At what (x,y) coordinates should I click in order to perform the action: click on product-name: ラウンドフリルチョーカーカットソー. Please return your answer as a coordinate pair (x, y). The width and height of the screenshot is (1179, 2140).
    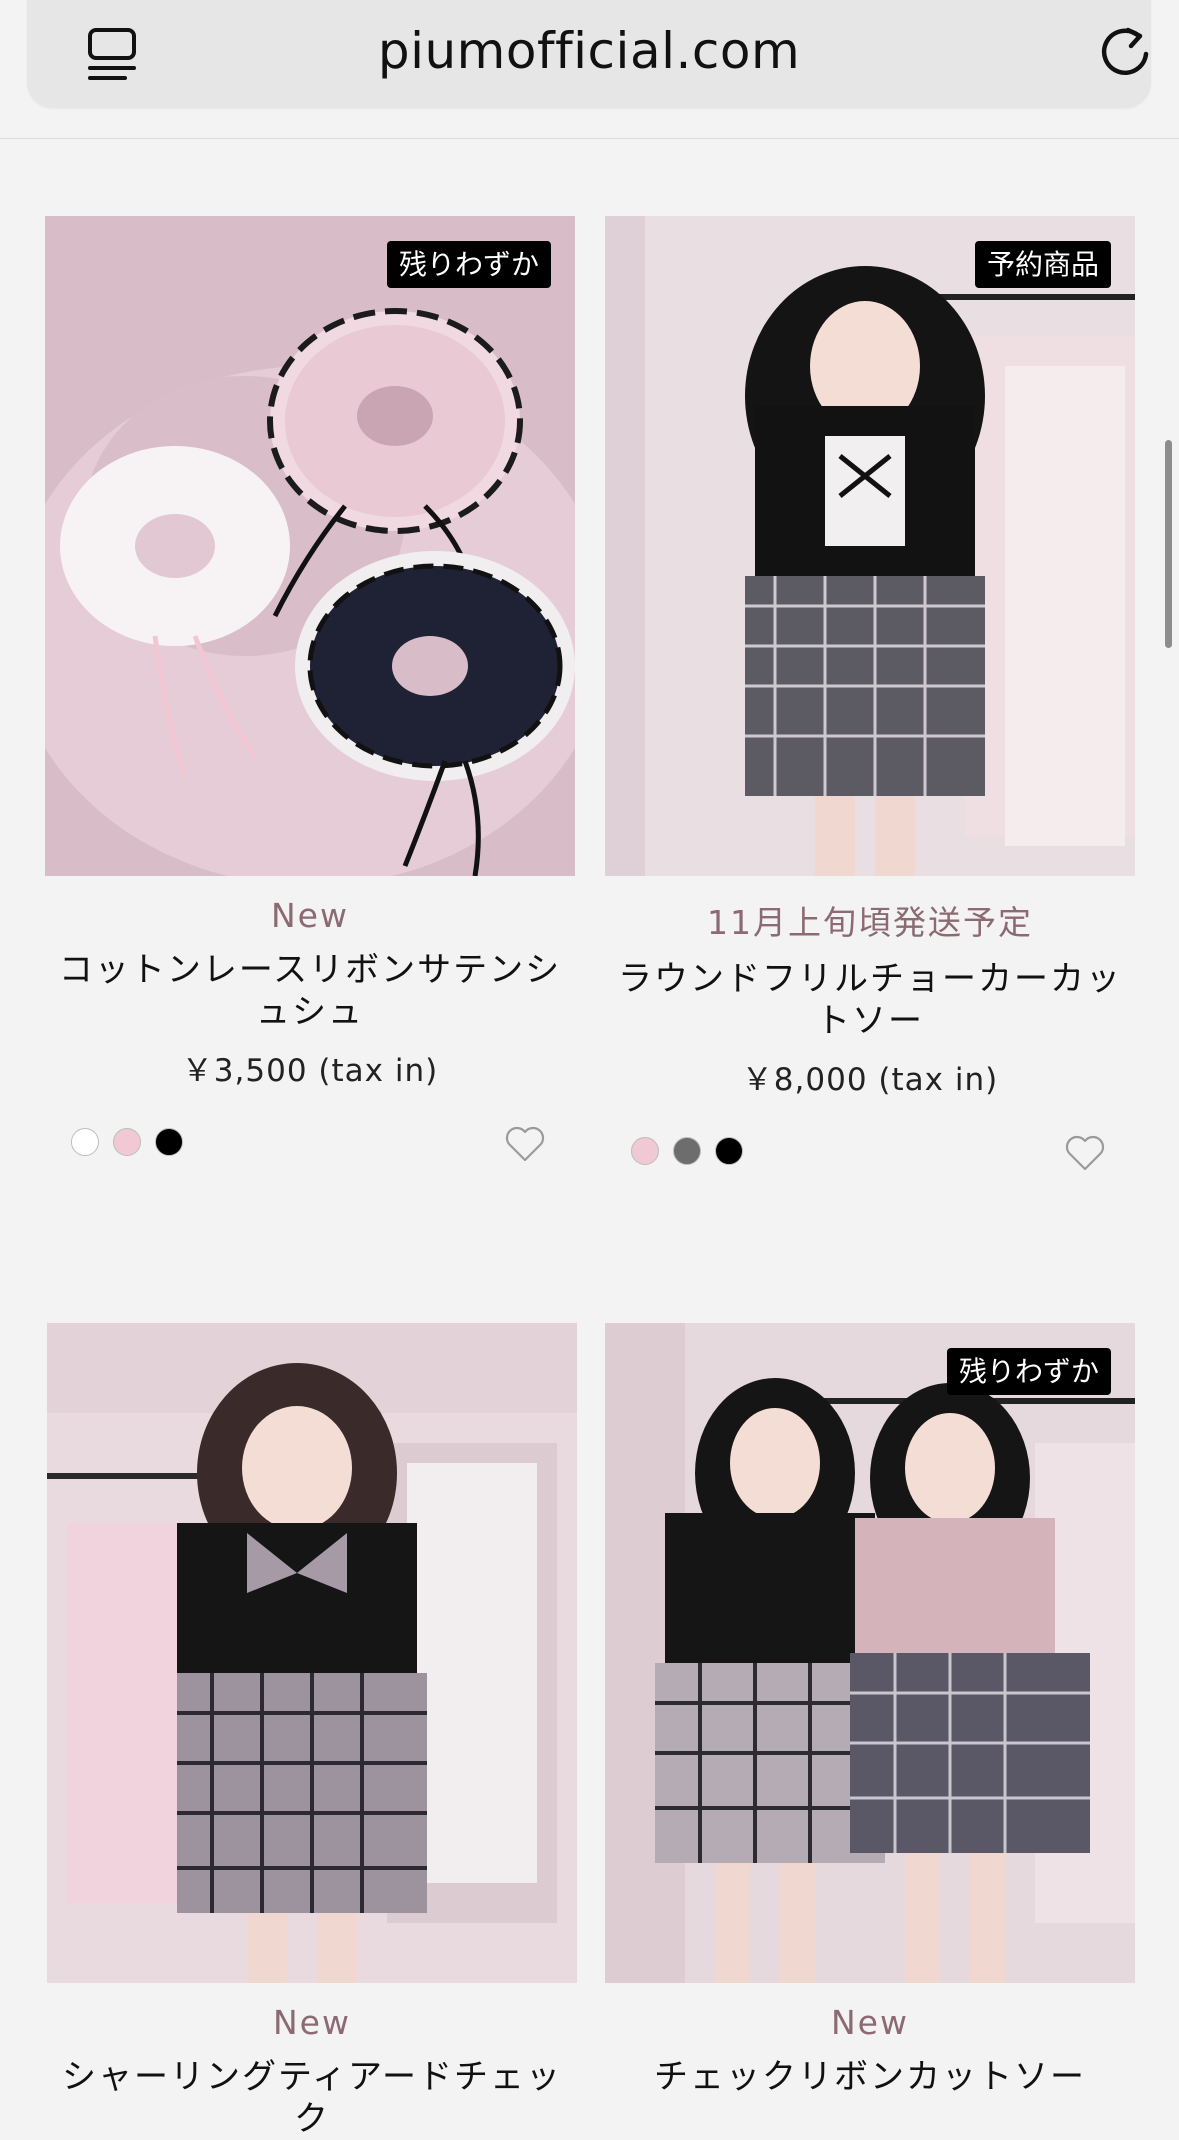
    Looking at the image, I should click on (870, 1000).